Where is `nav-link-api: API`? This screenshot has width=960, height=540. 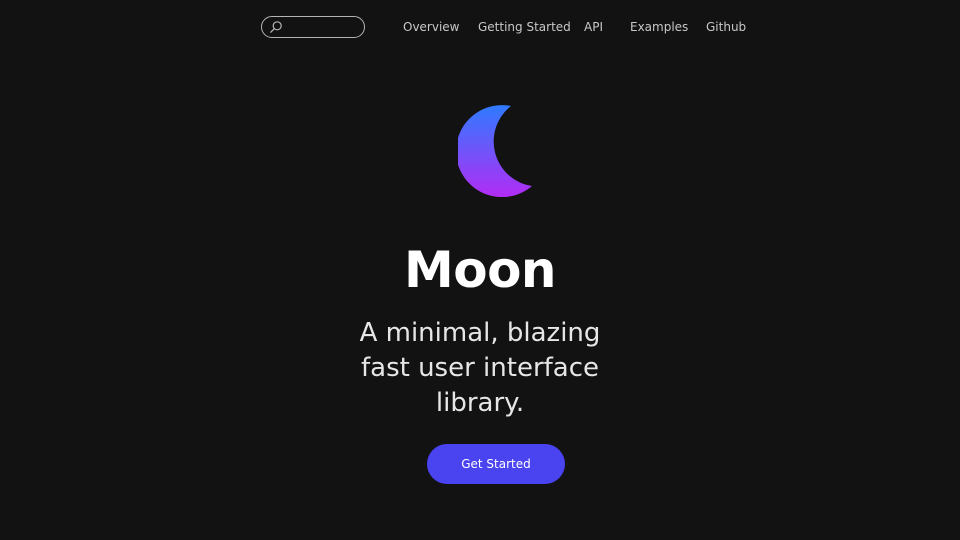
nav-link-api: API is located at coordinates (593, 27).